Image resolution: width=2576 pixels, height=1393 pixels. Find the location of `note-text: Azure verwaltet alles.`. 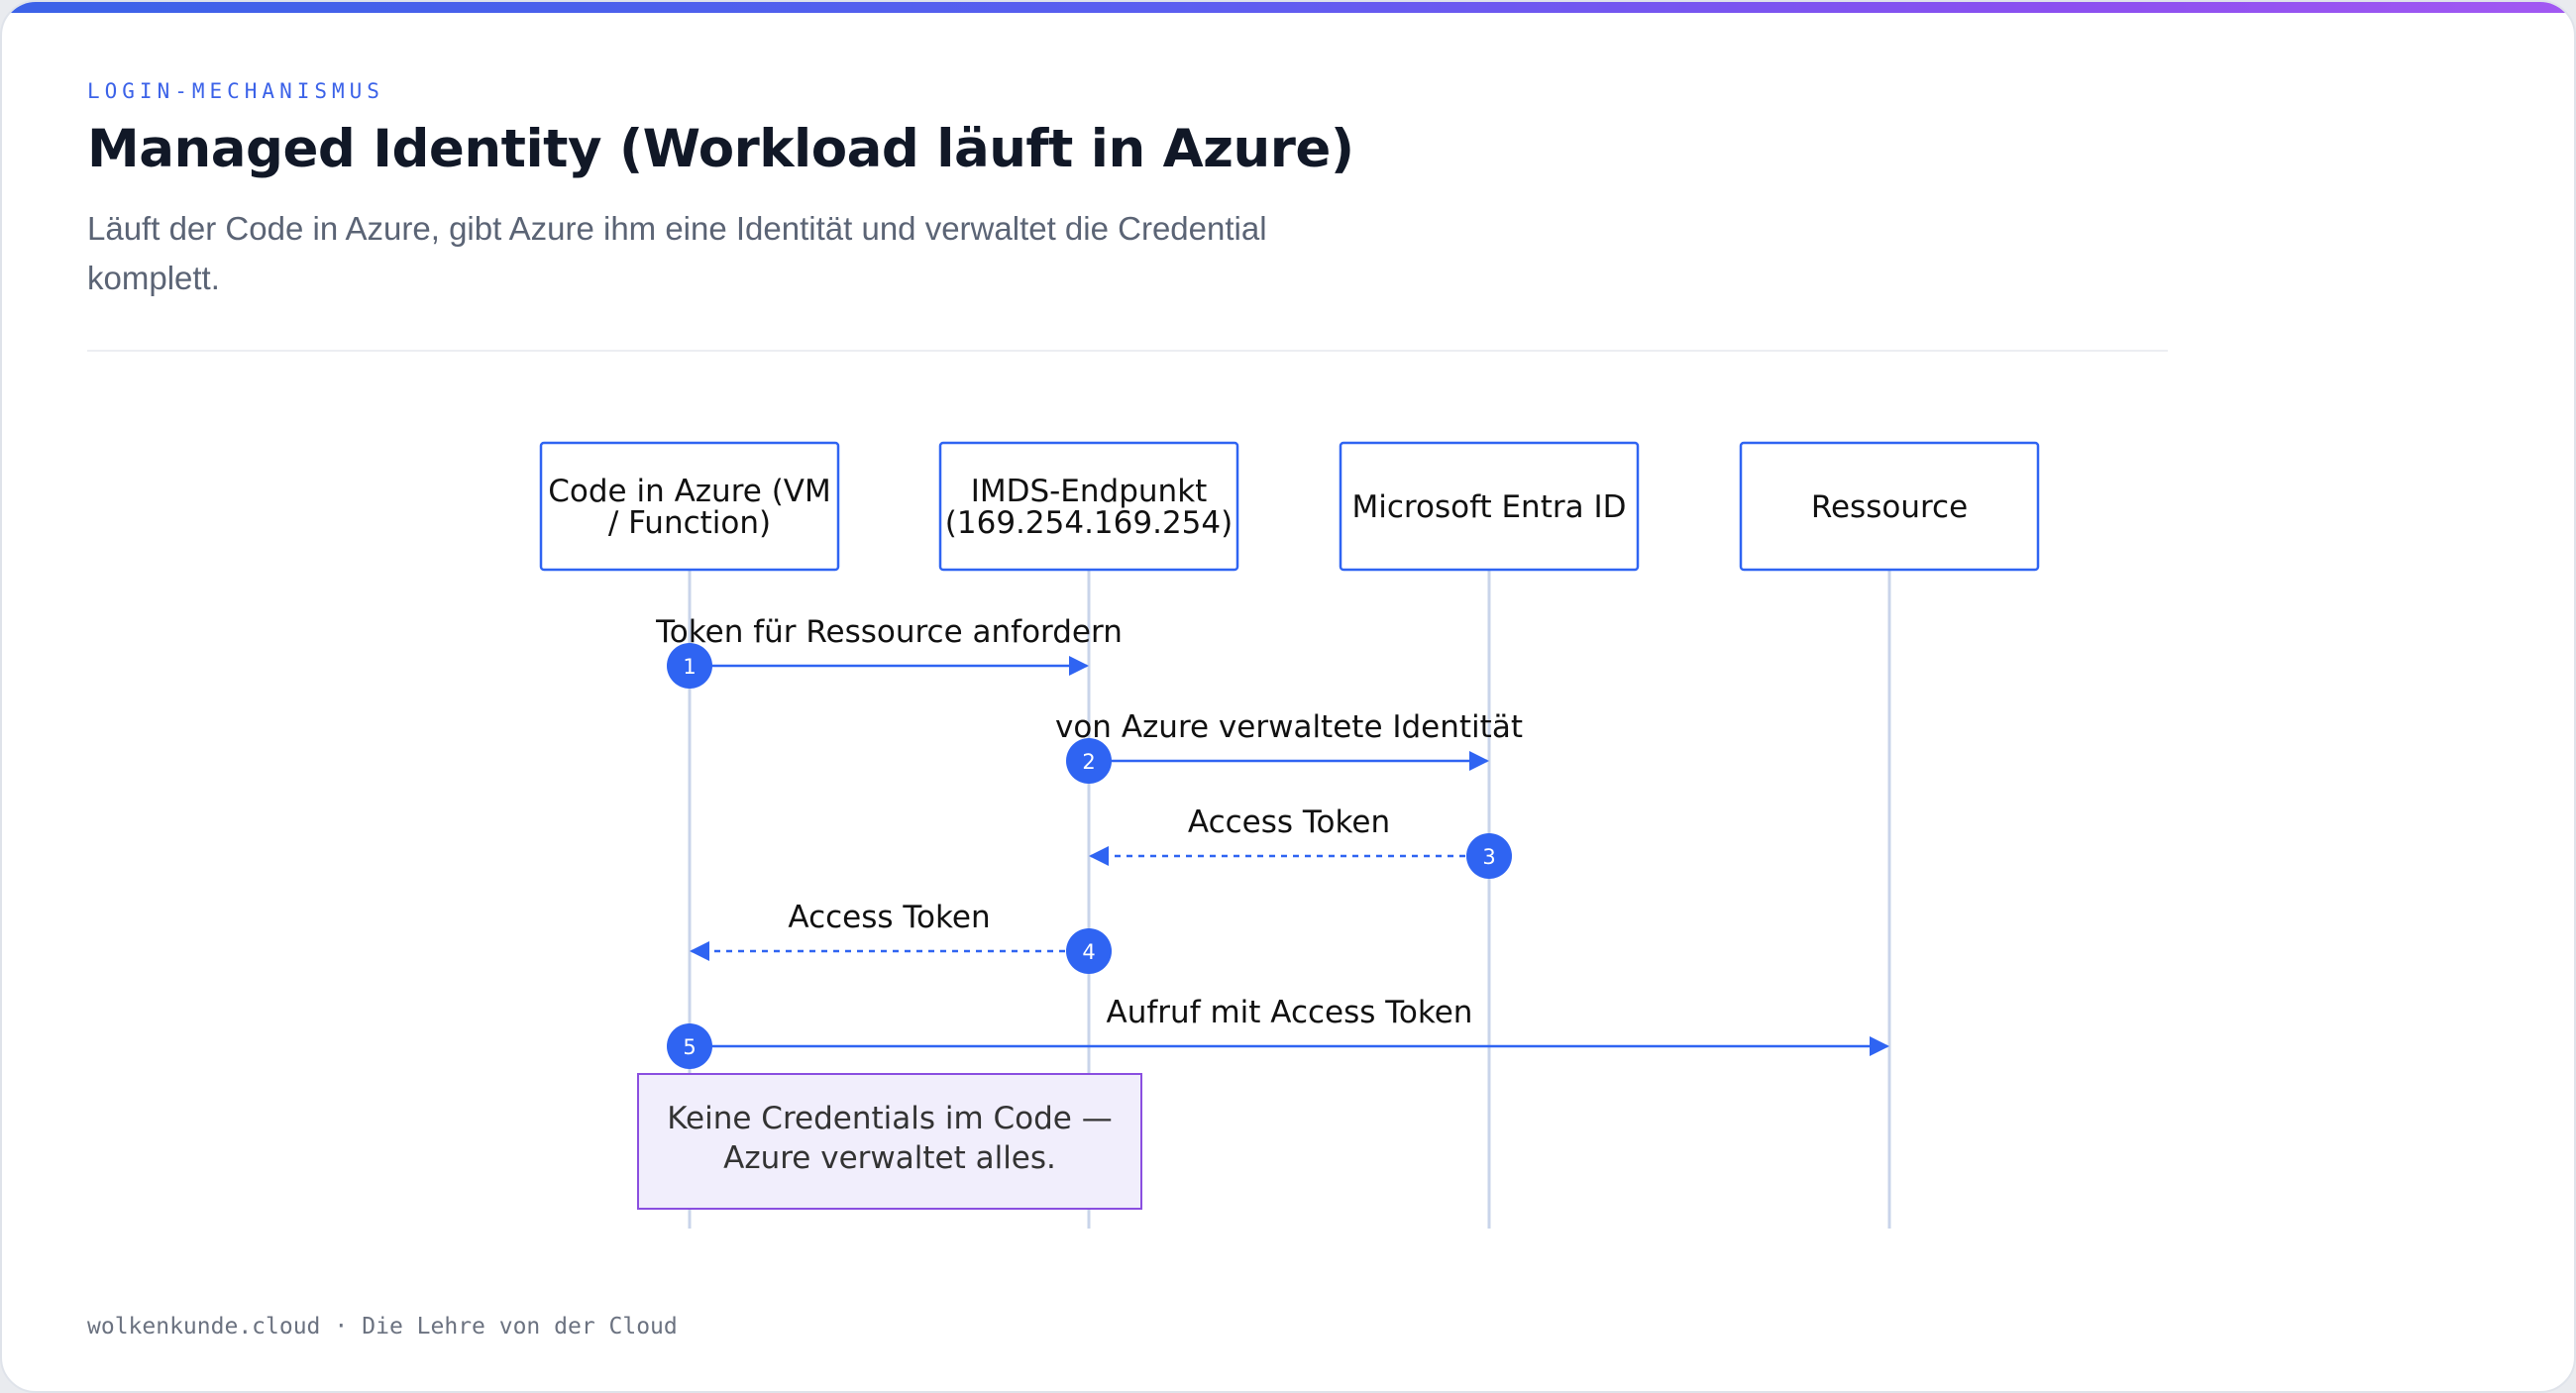

note-text: Azure verwaltet alles. is located at coordinates (890, 1158).